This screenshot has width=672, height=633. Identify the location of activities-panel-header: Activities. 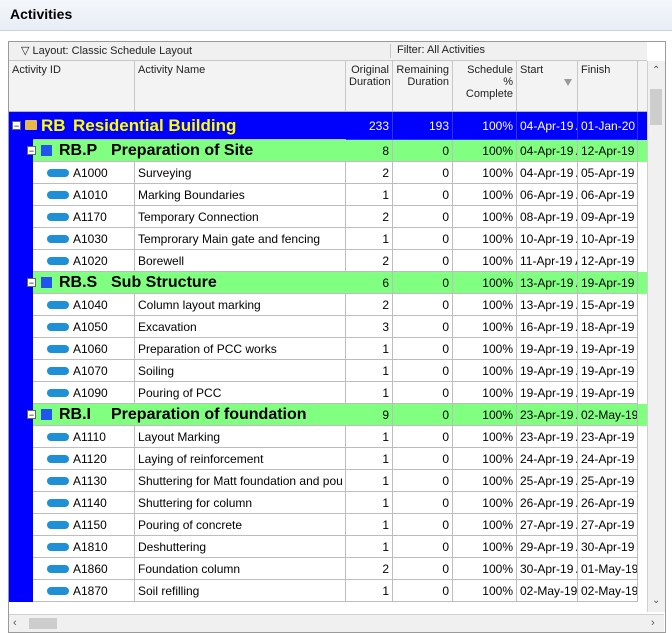
(336, 15).